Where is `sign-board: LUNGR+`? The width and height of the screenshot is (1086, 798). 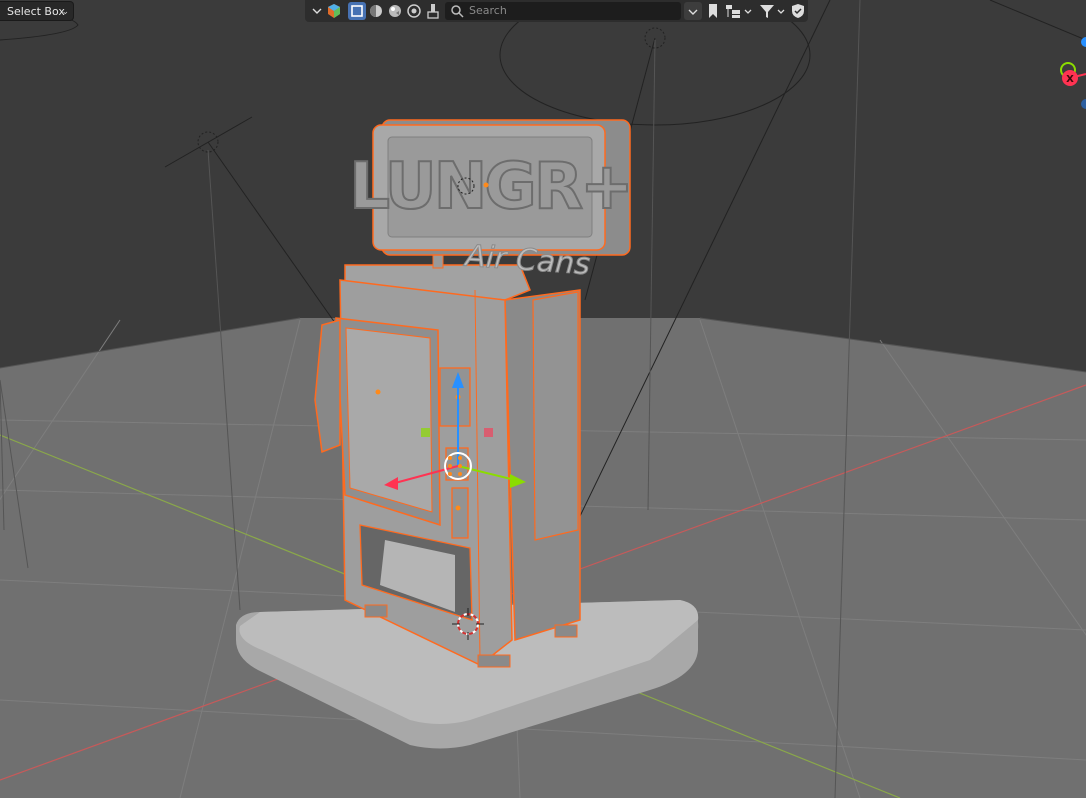 sign-board: LUNGR+ is located at coordinates (491, 187).